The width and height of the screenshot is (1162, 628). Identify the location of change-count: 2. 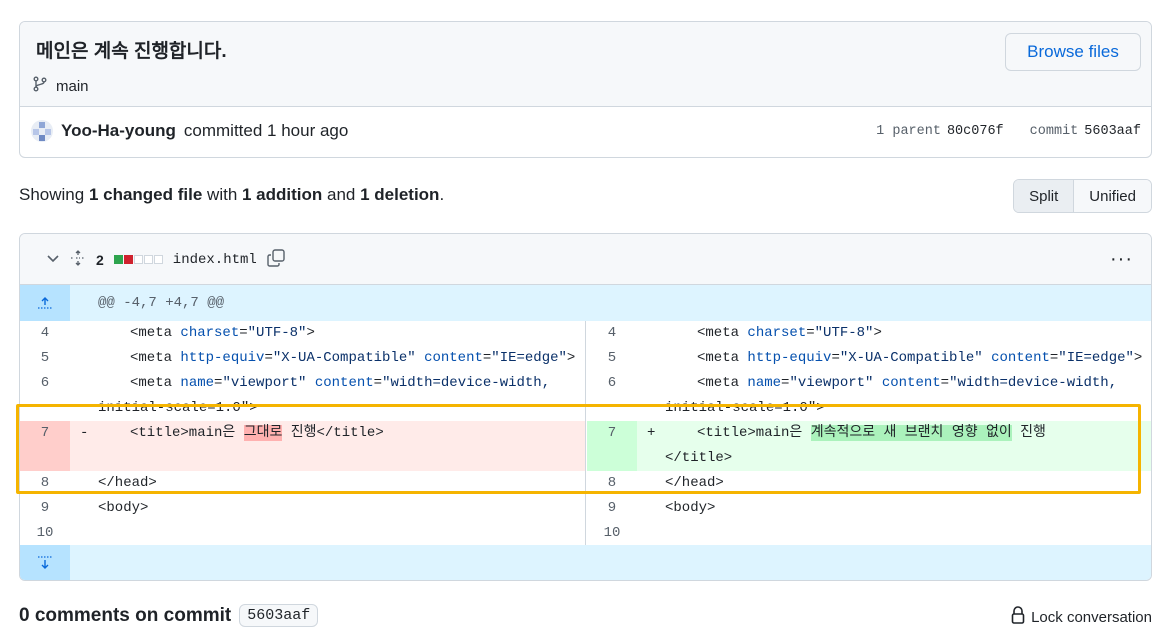
(100, 259).